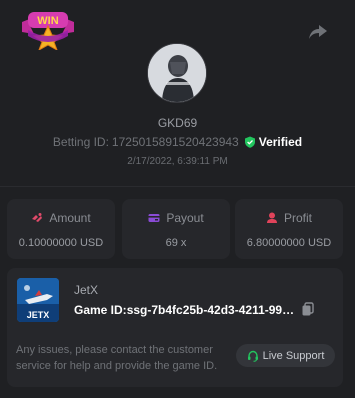  I want to click on game-thumb-text: JETX, so click(38, 315).